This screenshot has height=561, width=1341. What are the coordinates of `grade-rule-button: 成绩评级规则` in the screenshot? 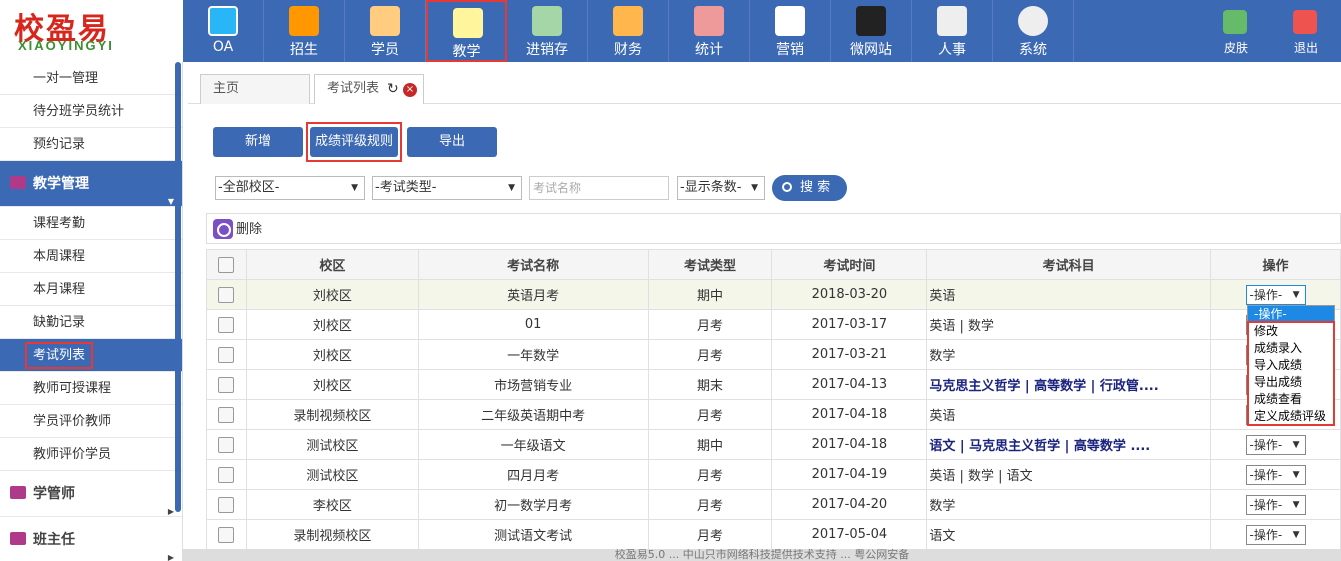 It's located at (354, 142).